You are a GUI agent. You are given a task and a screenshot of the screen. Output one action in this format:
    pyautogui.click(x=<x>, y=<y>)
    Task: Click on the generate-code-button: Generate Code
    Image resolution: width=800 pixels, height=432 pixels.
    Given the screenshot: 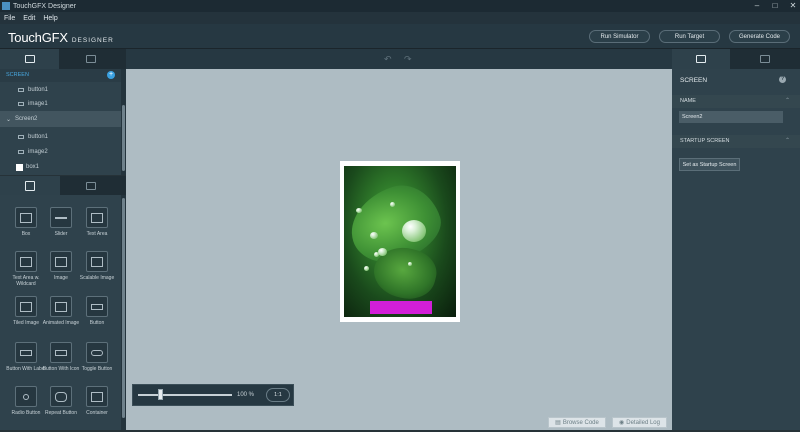 What is the action you would take?
    pyautogui.click(x=759, y=36)
    